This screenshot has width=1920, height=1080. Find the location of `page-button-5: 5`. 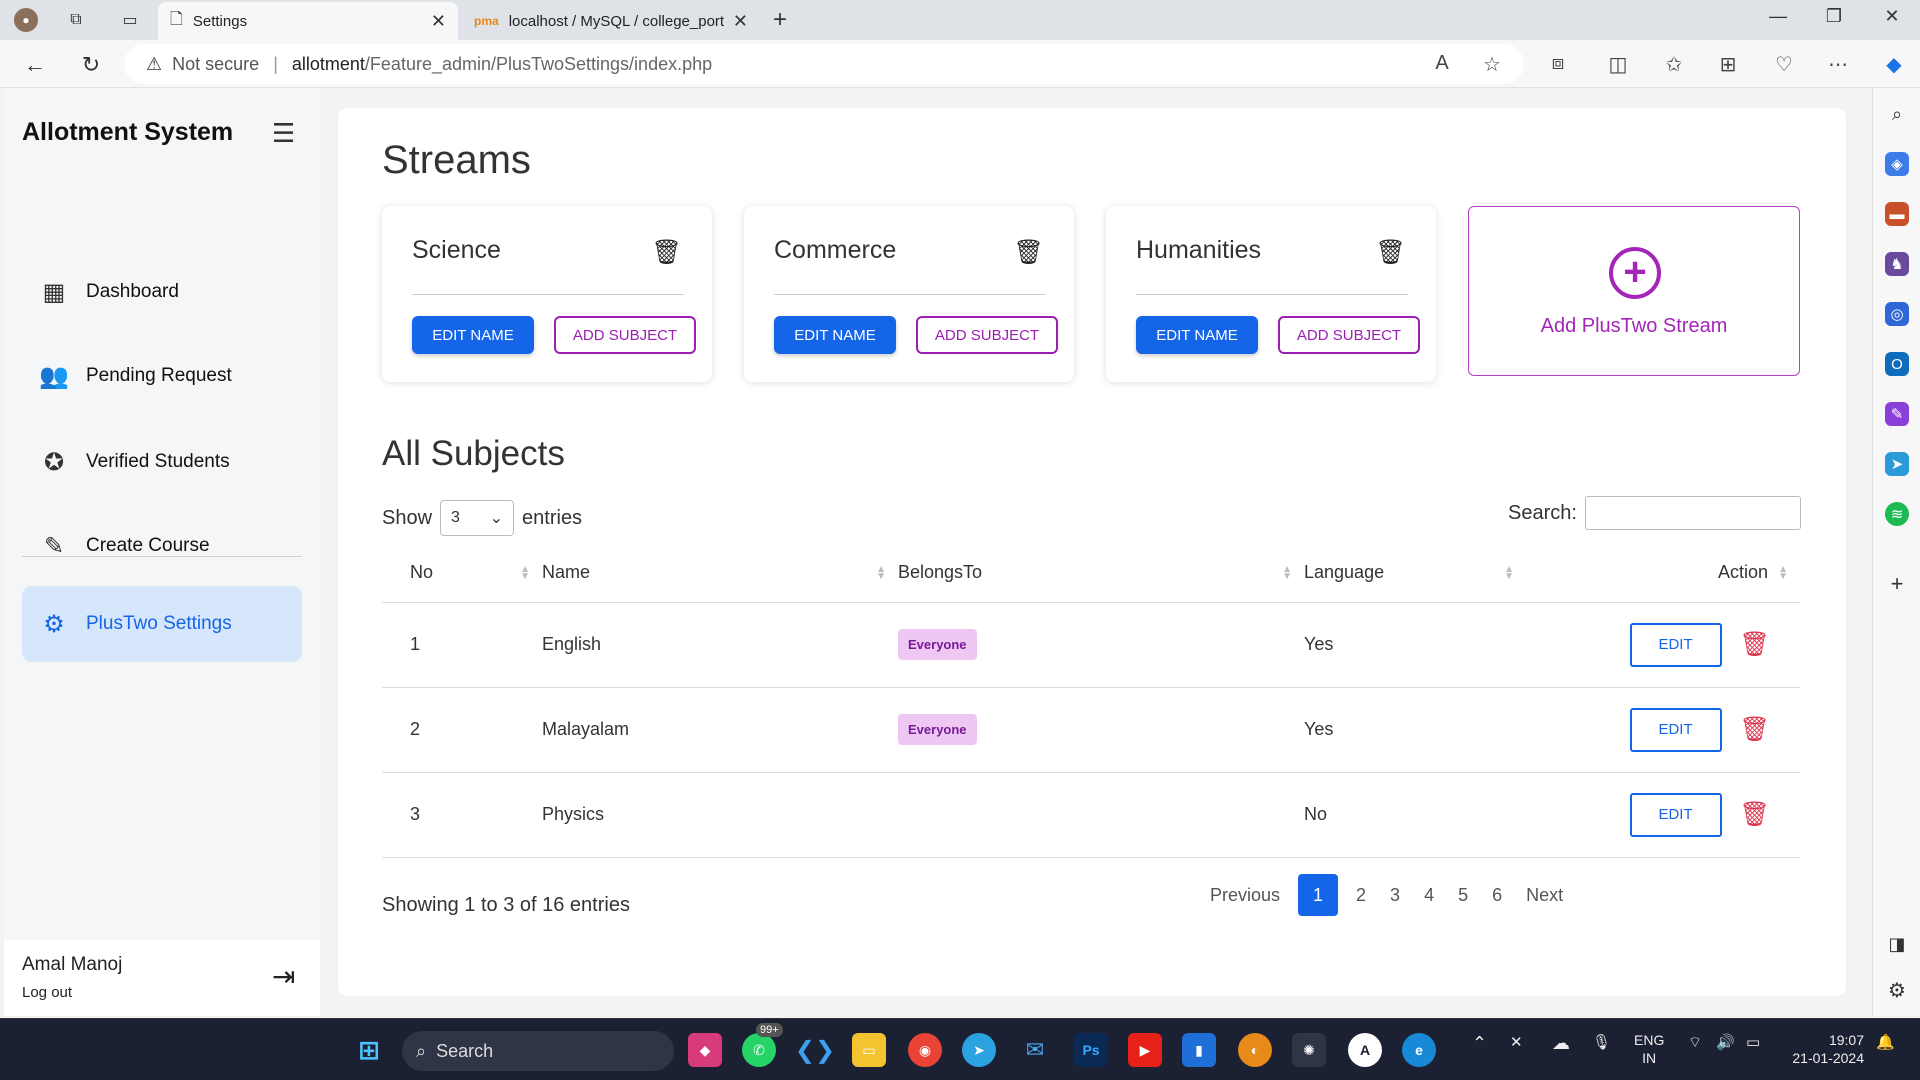

page-button-5: 5 is located at coordinates (1463, 895).